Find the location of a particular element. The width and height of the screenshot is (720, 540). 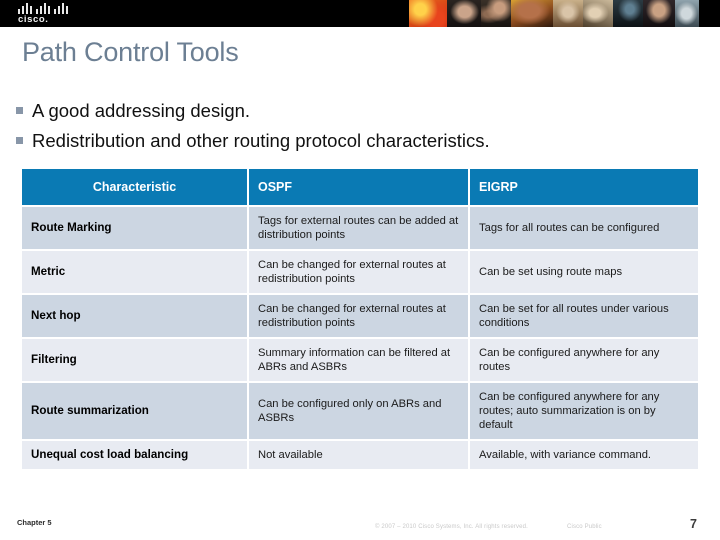

footer-page-number: 7 is located at coordinates (693, 524).